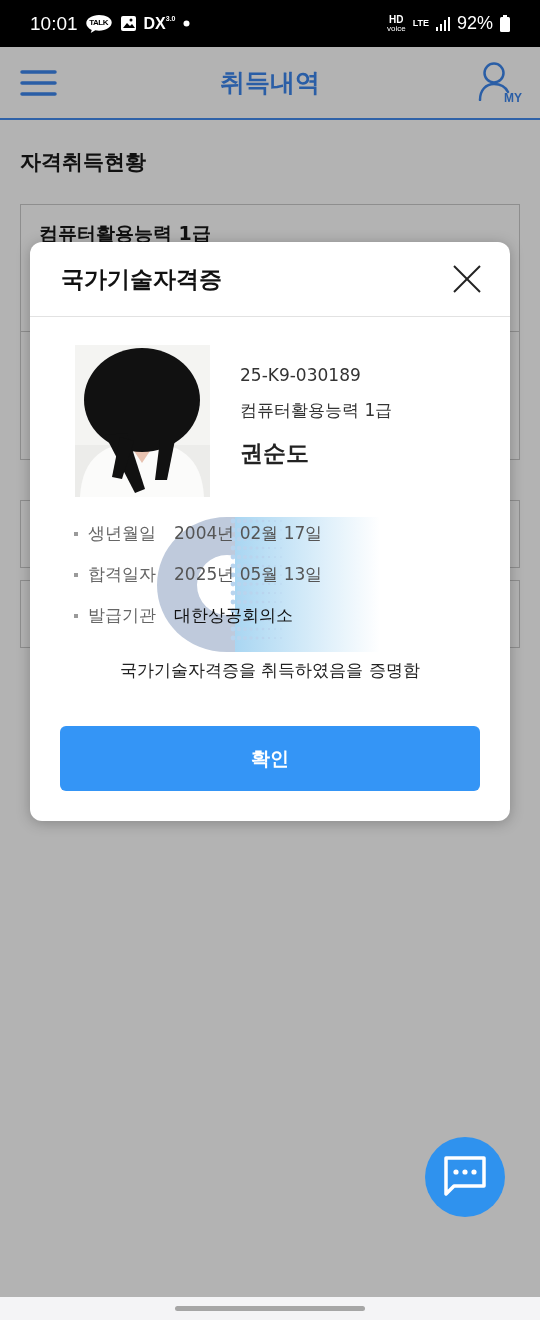 Image resolution: width=540 pixels, height=1320 pixels. I want to click on holder-name: 권순도, so click(275, 453).